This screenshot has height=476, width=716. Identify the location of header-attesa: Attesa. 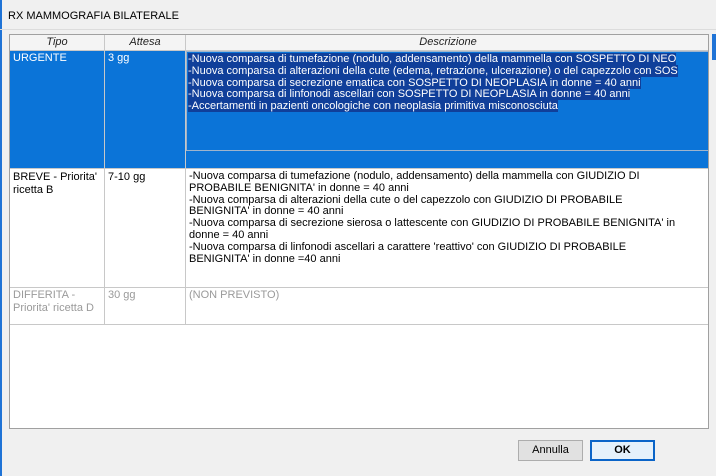
(145, 43).